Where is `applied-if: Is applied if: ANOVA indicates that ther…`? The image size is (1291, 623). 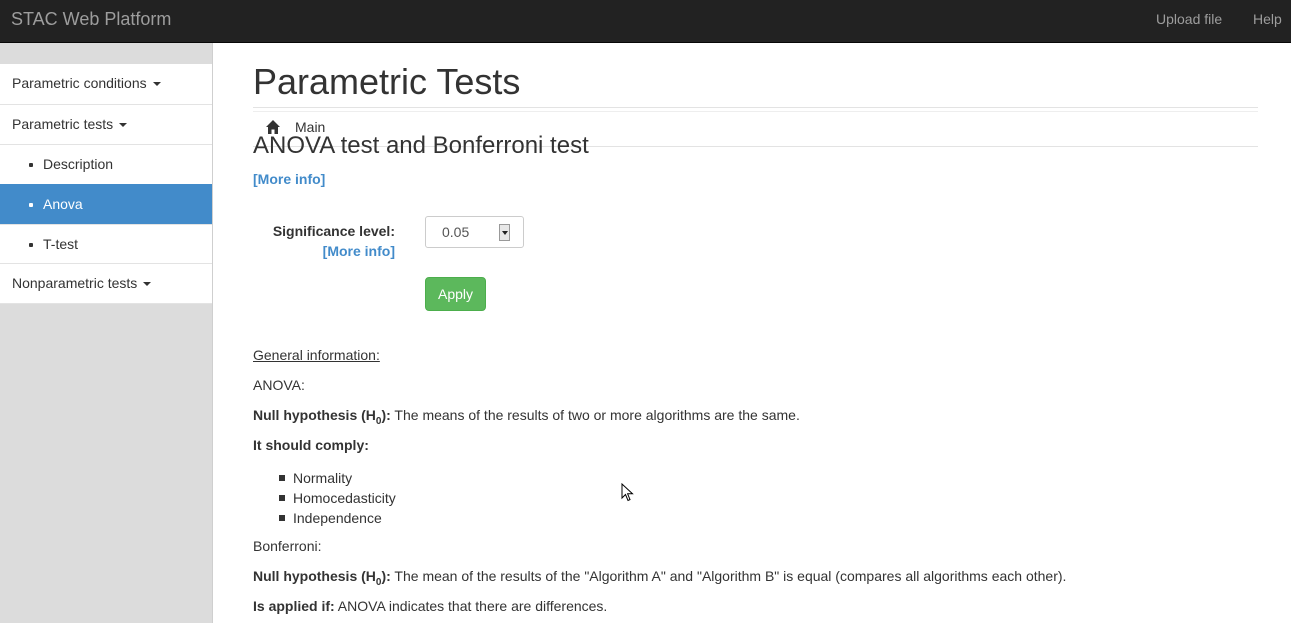 applied-if: Is applied if: ANOVA indicates that ther… is located at coordinates (430, 606).